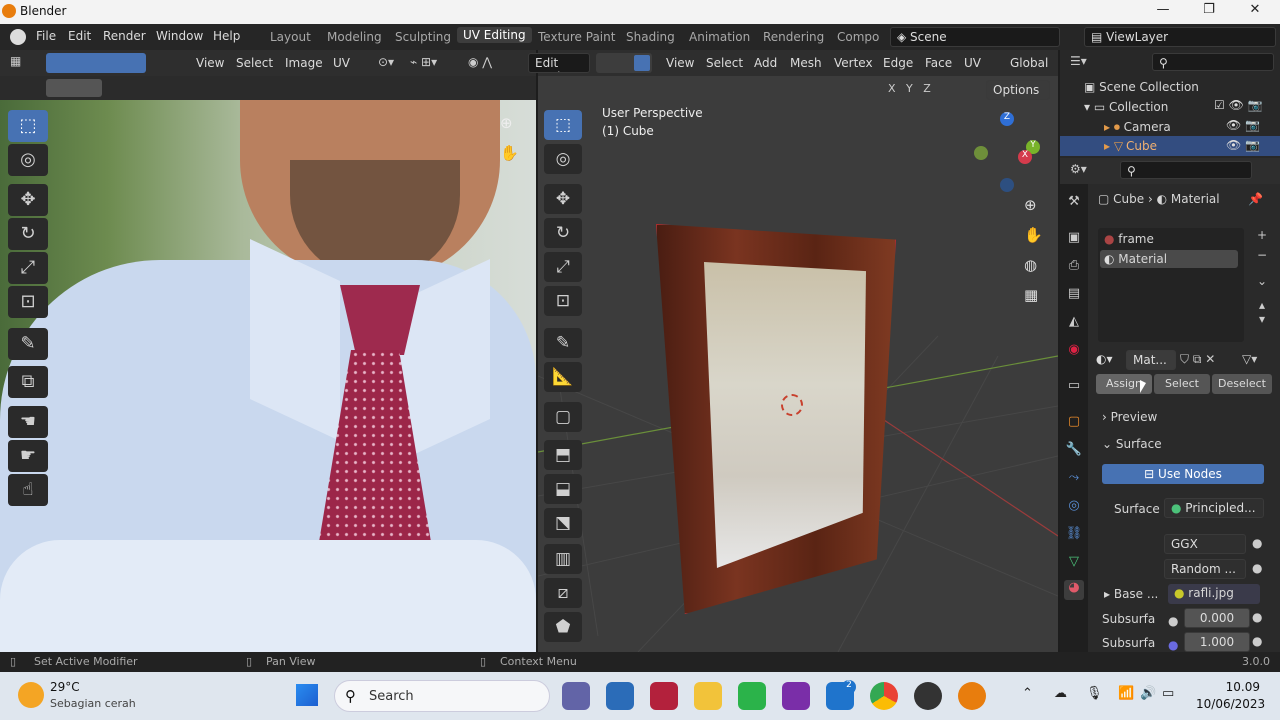 The height and width of the screenshot is (720, 1280). What do you see at coordinates (972, 63) in the screenshot?
I see `vp-menu-uv: UV` at bounding box center [972, 63].